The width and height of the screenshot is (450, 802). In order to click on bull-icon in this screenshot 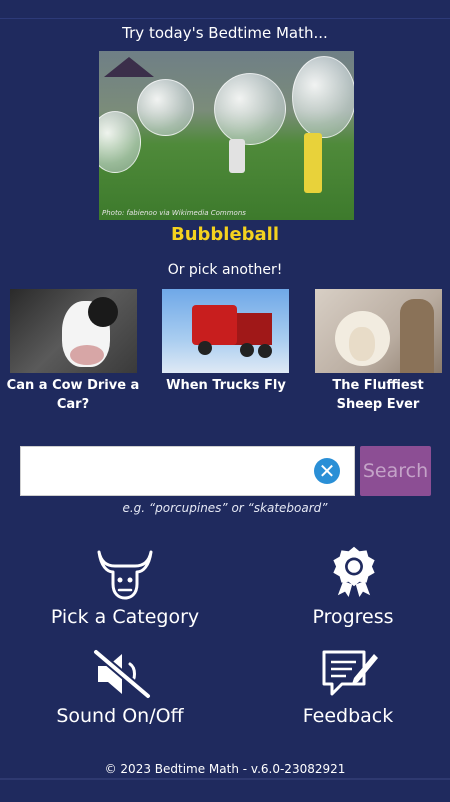, I will do `click(125, 574)`.